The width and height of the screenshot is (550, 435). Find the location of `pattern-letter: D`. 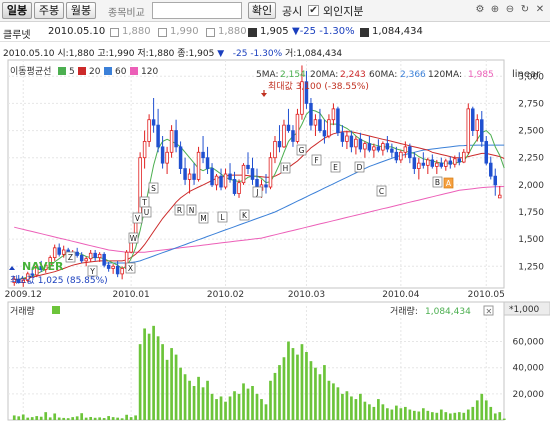

pattern-letter: D is located at coordinates (360, 167).